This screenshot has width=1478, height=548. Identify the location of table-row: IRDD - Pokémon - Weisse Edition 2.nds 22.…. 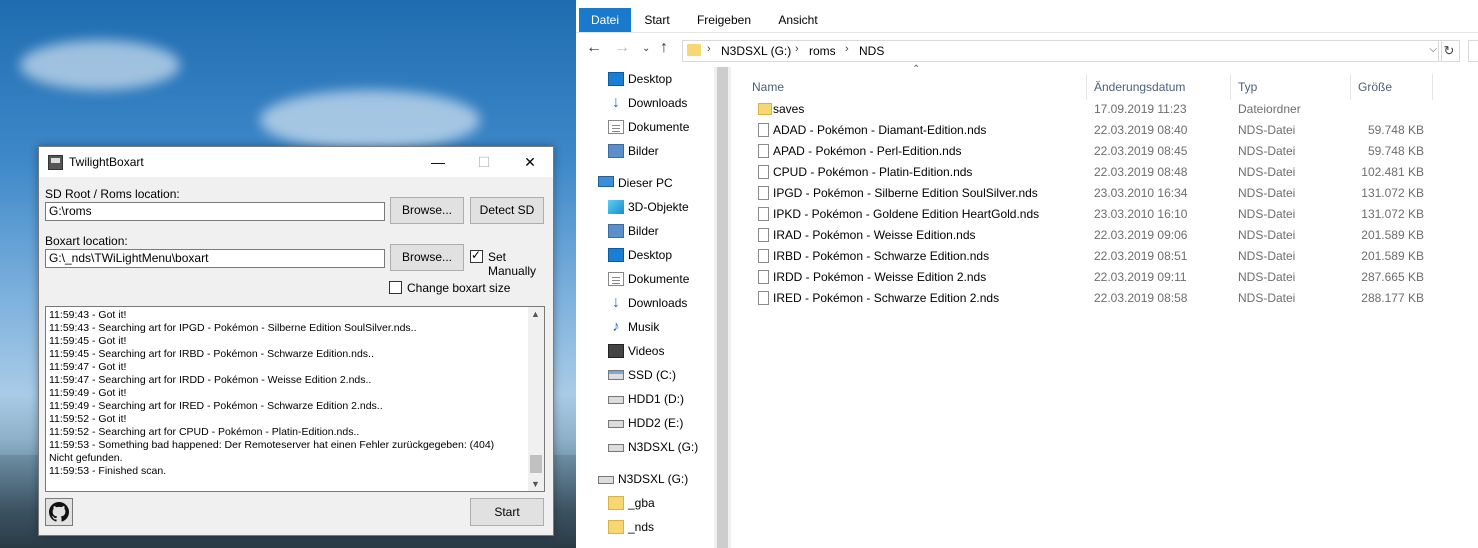
(1105, 277).